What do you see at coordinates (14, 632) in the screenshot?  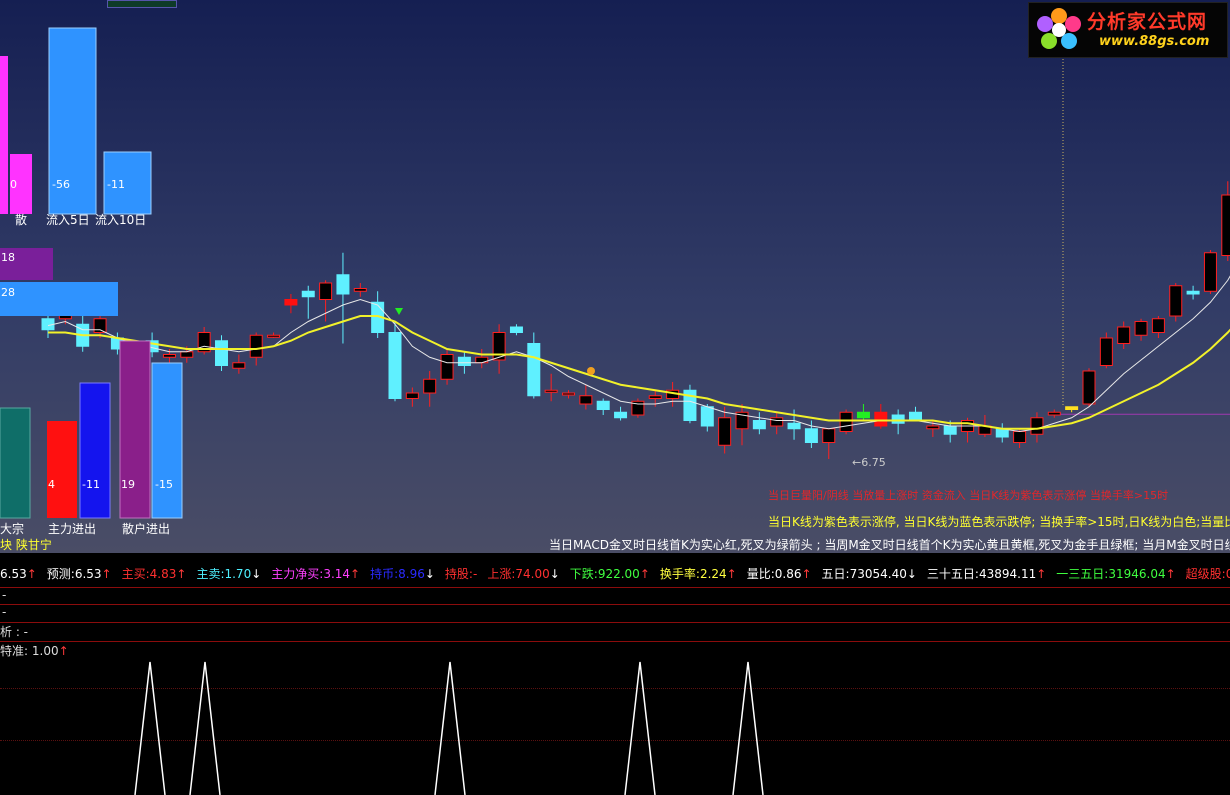 I see `status-row-4: 析 : -` at bounding box center [14, 632].